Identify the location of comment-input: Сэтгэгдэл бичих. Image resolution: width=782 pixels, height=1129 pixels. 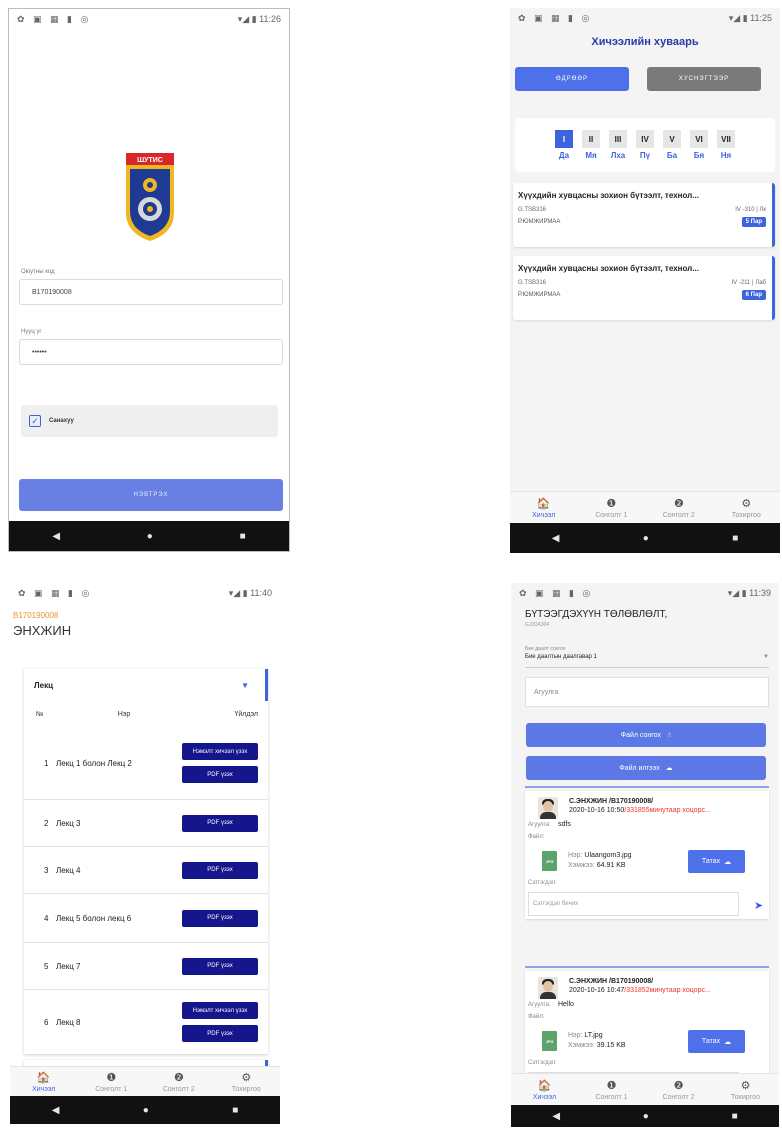
(633, 904).